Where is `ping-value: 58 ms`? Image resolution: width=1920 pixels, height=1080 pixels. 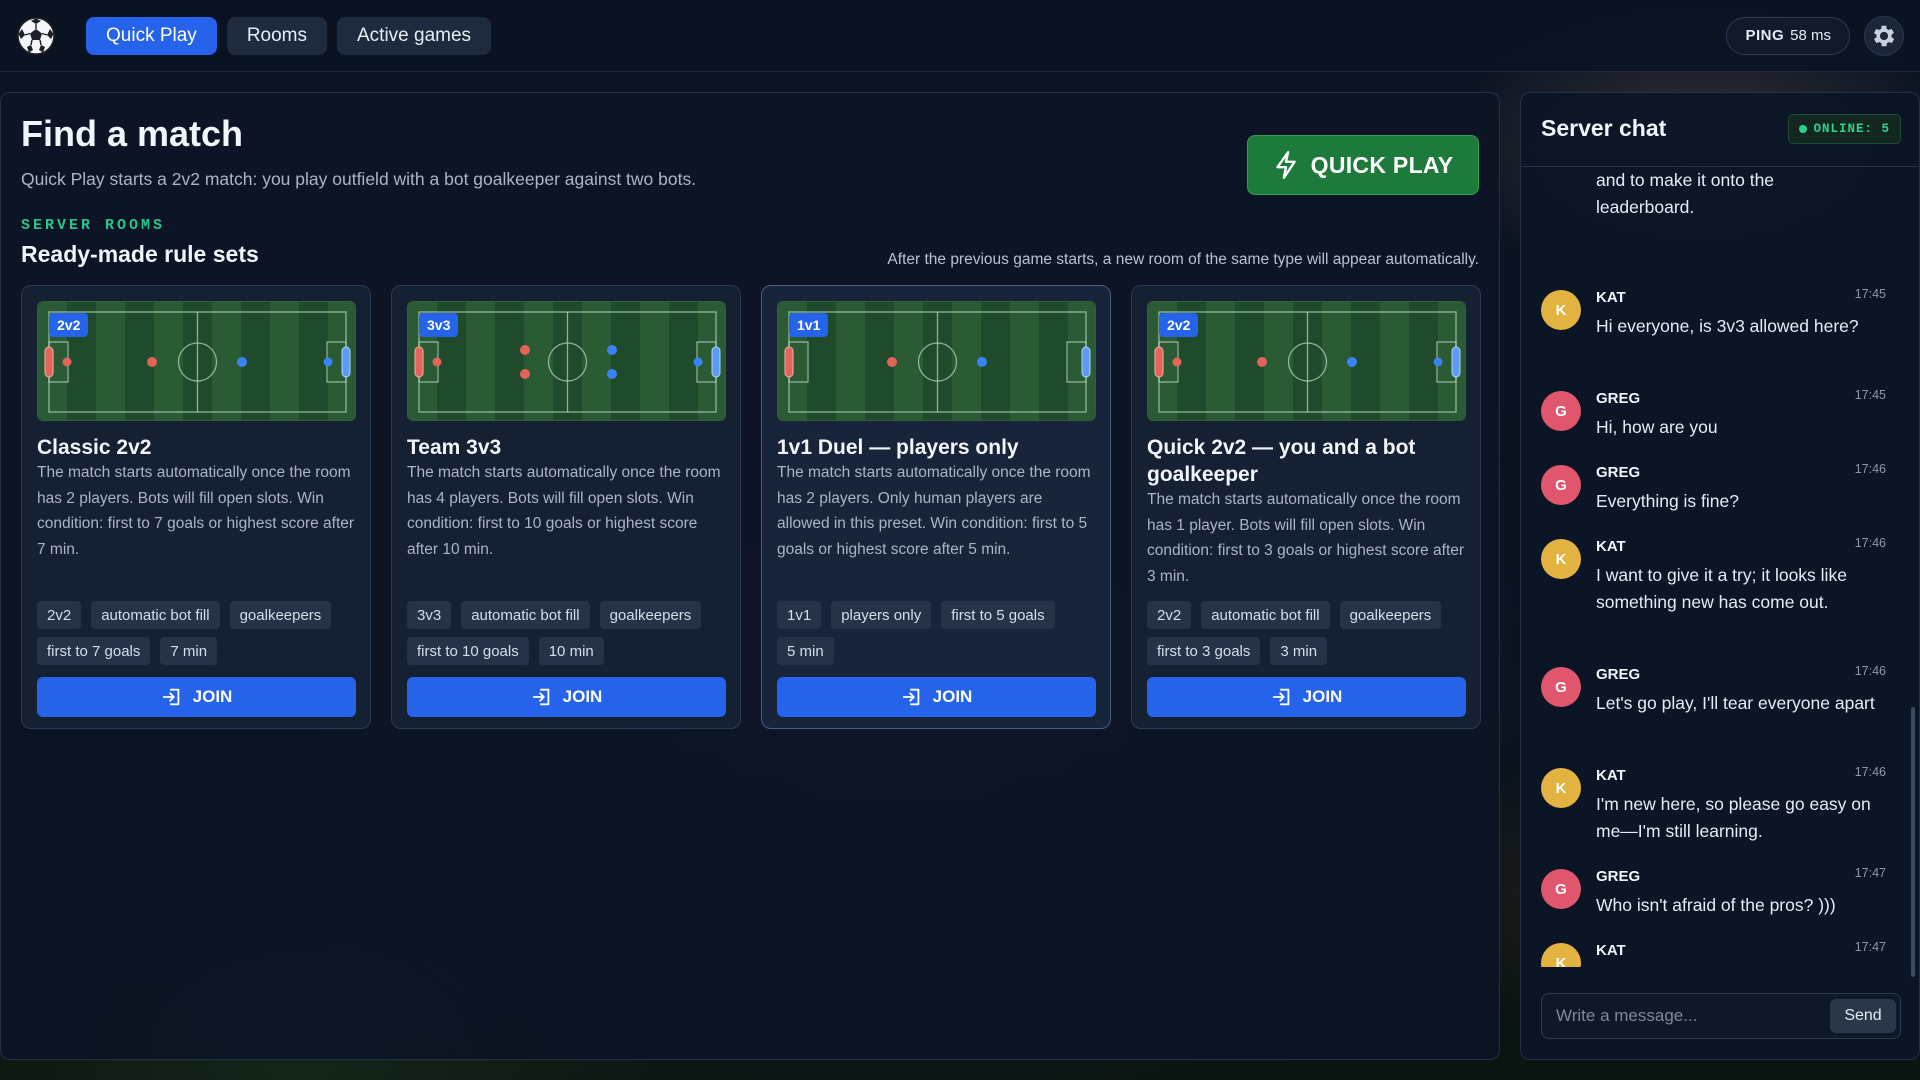
ping-value: 58 ms is located at coordinates (1810, 35).